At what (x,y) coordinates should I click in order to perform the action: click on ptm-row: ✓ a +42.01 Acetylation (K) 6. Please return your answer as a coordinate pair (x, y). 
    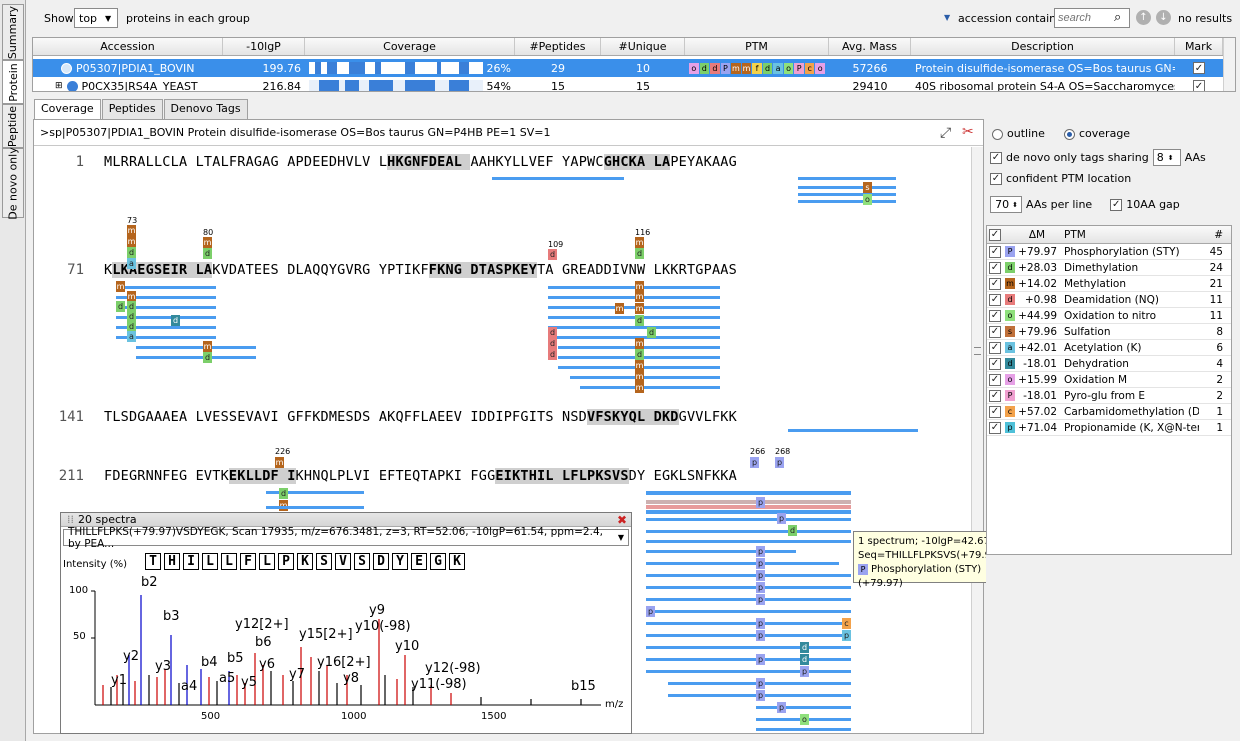
    Looking at the image, I should click on (1109, 348).